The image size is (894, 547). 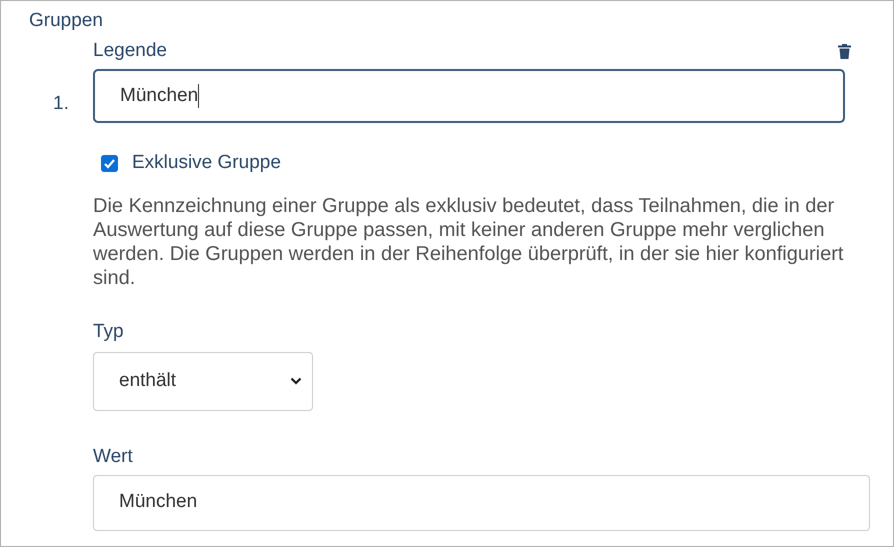 I want to click on legend-field: München, so click(x=469, y=96).